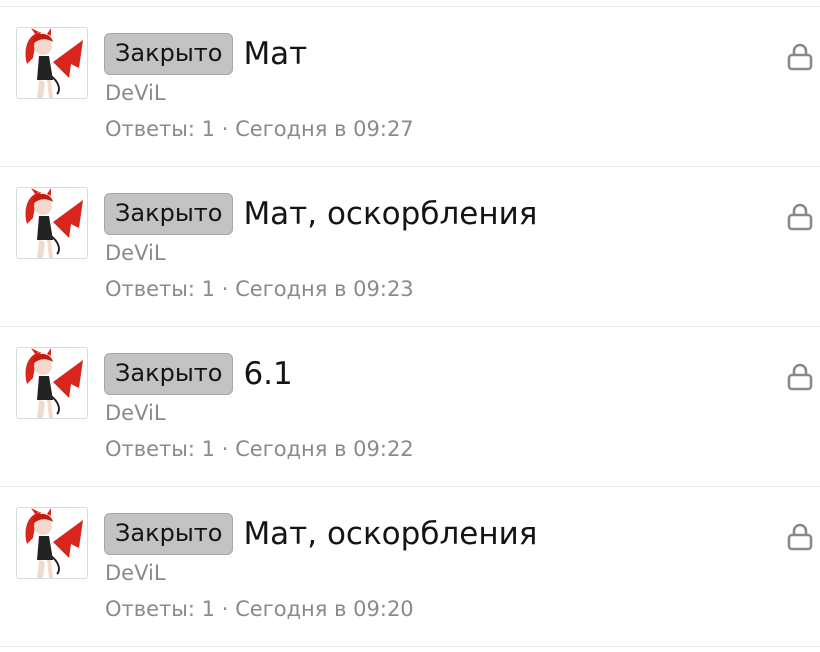  I want to click on thread-date: Сегодня в 09:27, so click(324, 129).